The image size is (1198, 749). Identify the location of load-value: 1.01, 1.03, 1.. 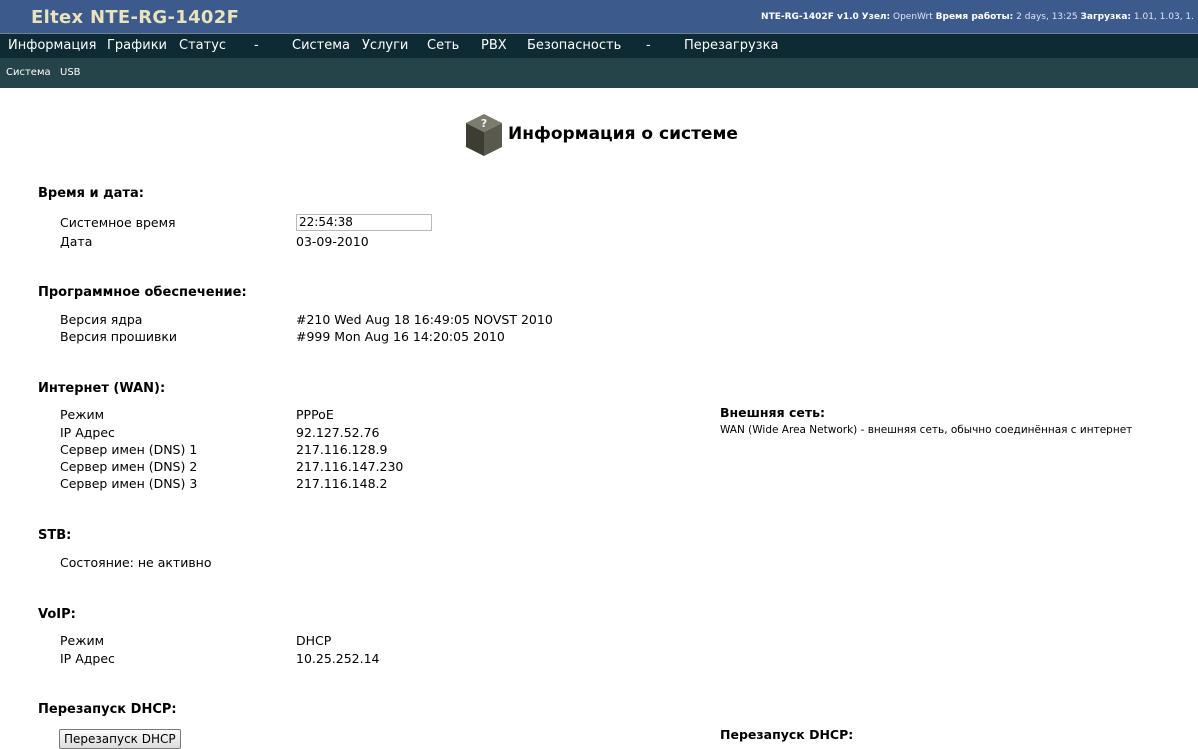
(1163, 17).